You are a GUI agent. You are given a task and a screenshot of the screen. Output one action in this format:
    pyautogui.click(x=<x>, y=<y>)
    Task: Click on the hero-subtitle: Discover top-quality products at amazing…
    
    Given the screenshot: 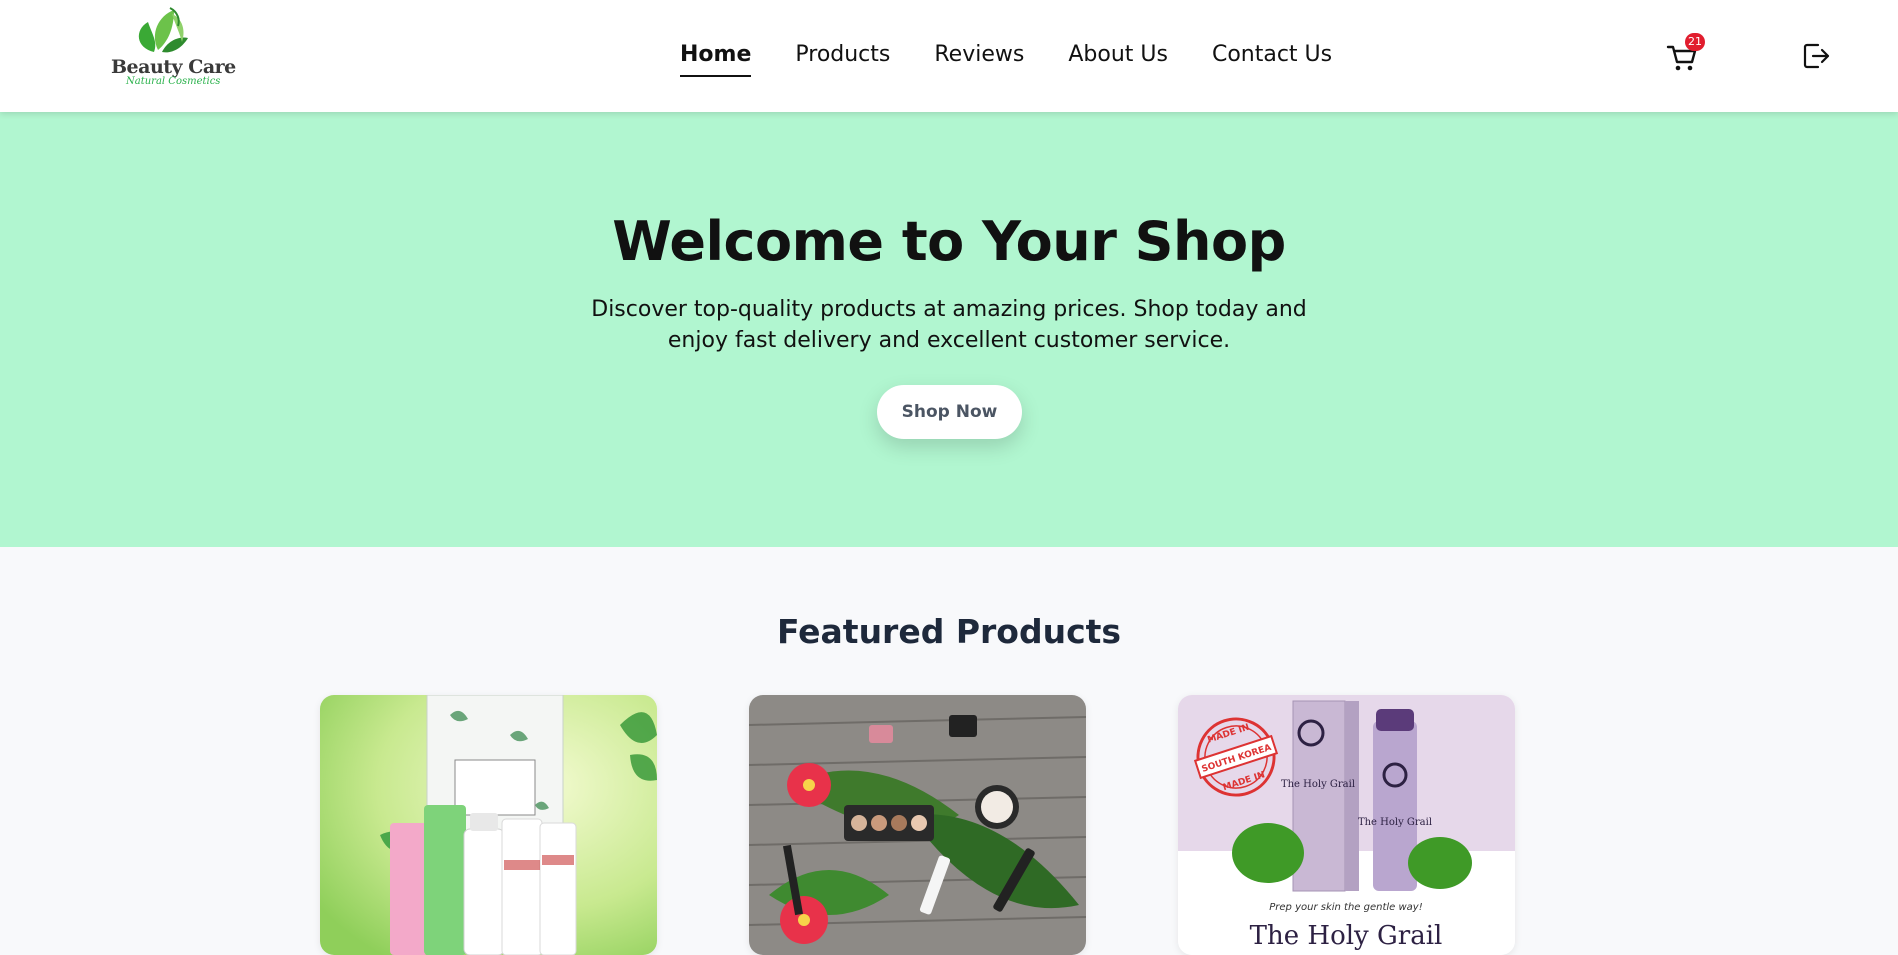 What is the action you would take?
    pyautogui.click(x=949, y=325)
    